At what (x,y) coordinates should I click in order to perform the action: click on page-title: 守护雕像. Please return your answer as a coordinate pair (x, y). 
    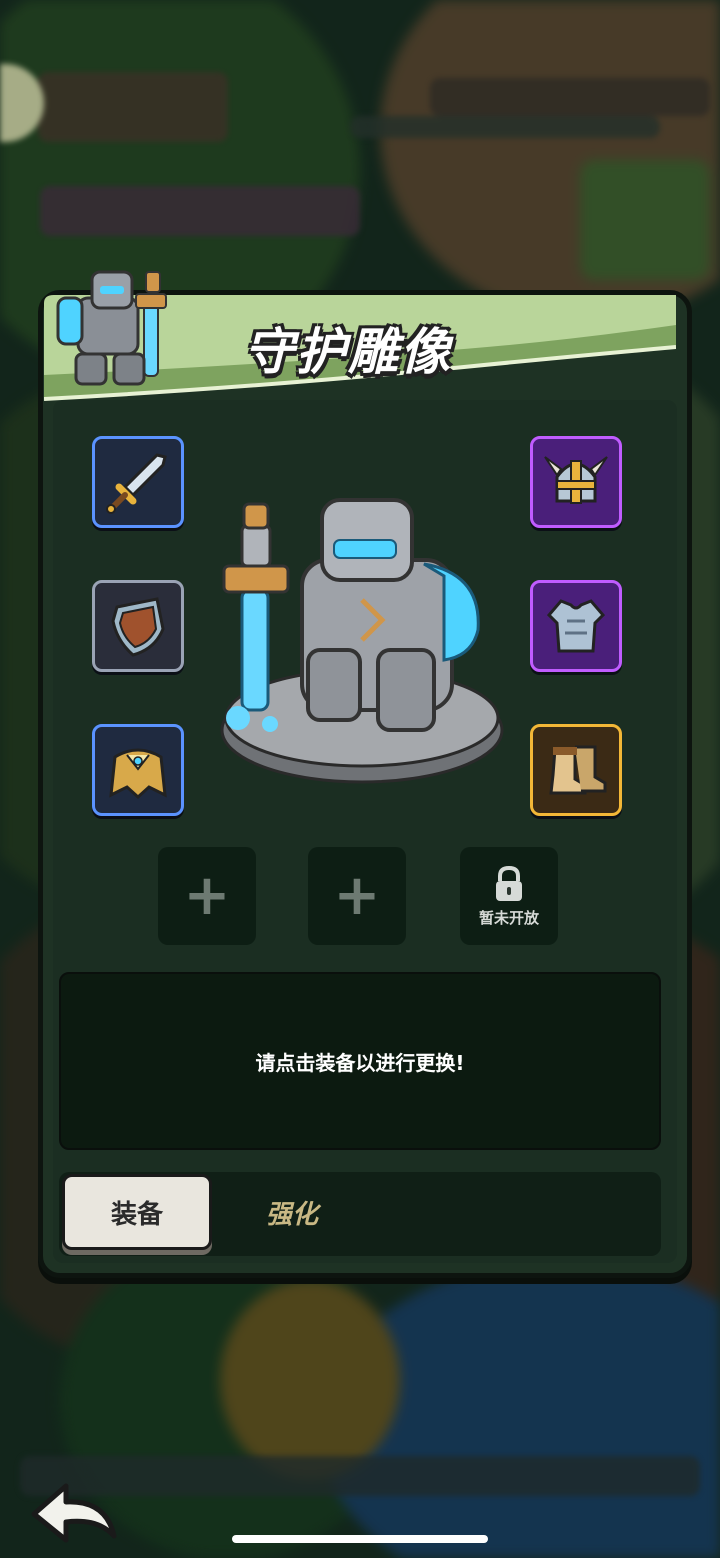
    Looking at the image, I should click on (348, 352).